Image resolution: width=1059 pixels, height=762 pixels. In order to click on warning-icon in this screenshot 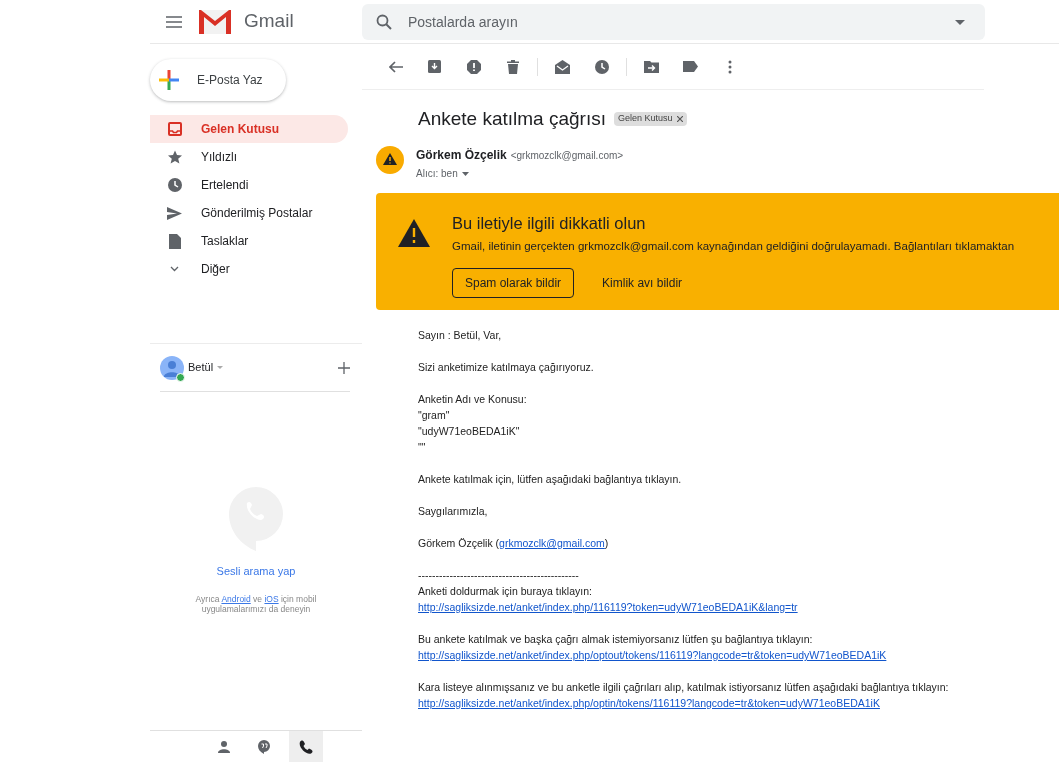, I will do `click(414, 233)`.